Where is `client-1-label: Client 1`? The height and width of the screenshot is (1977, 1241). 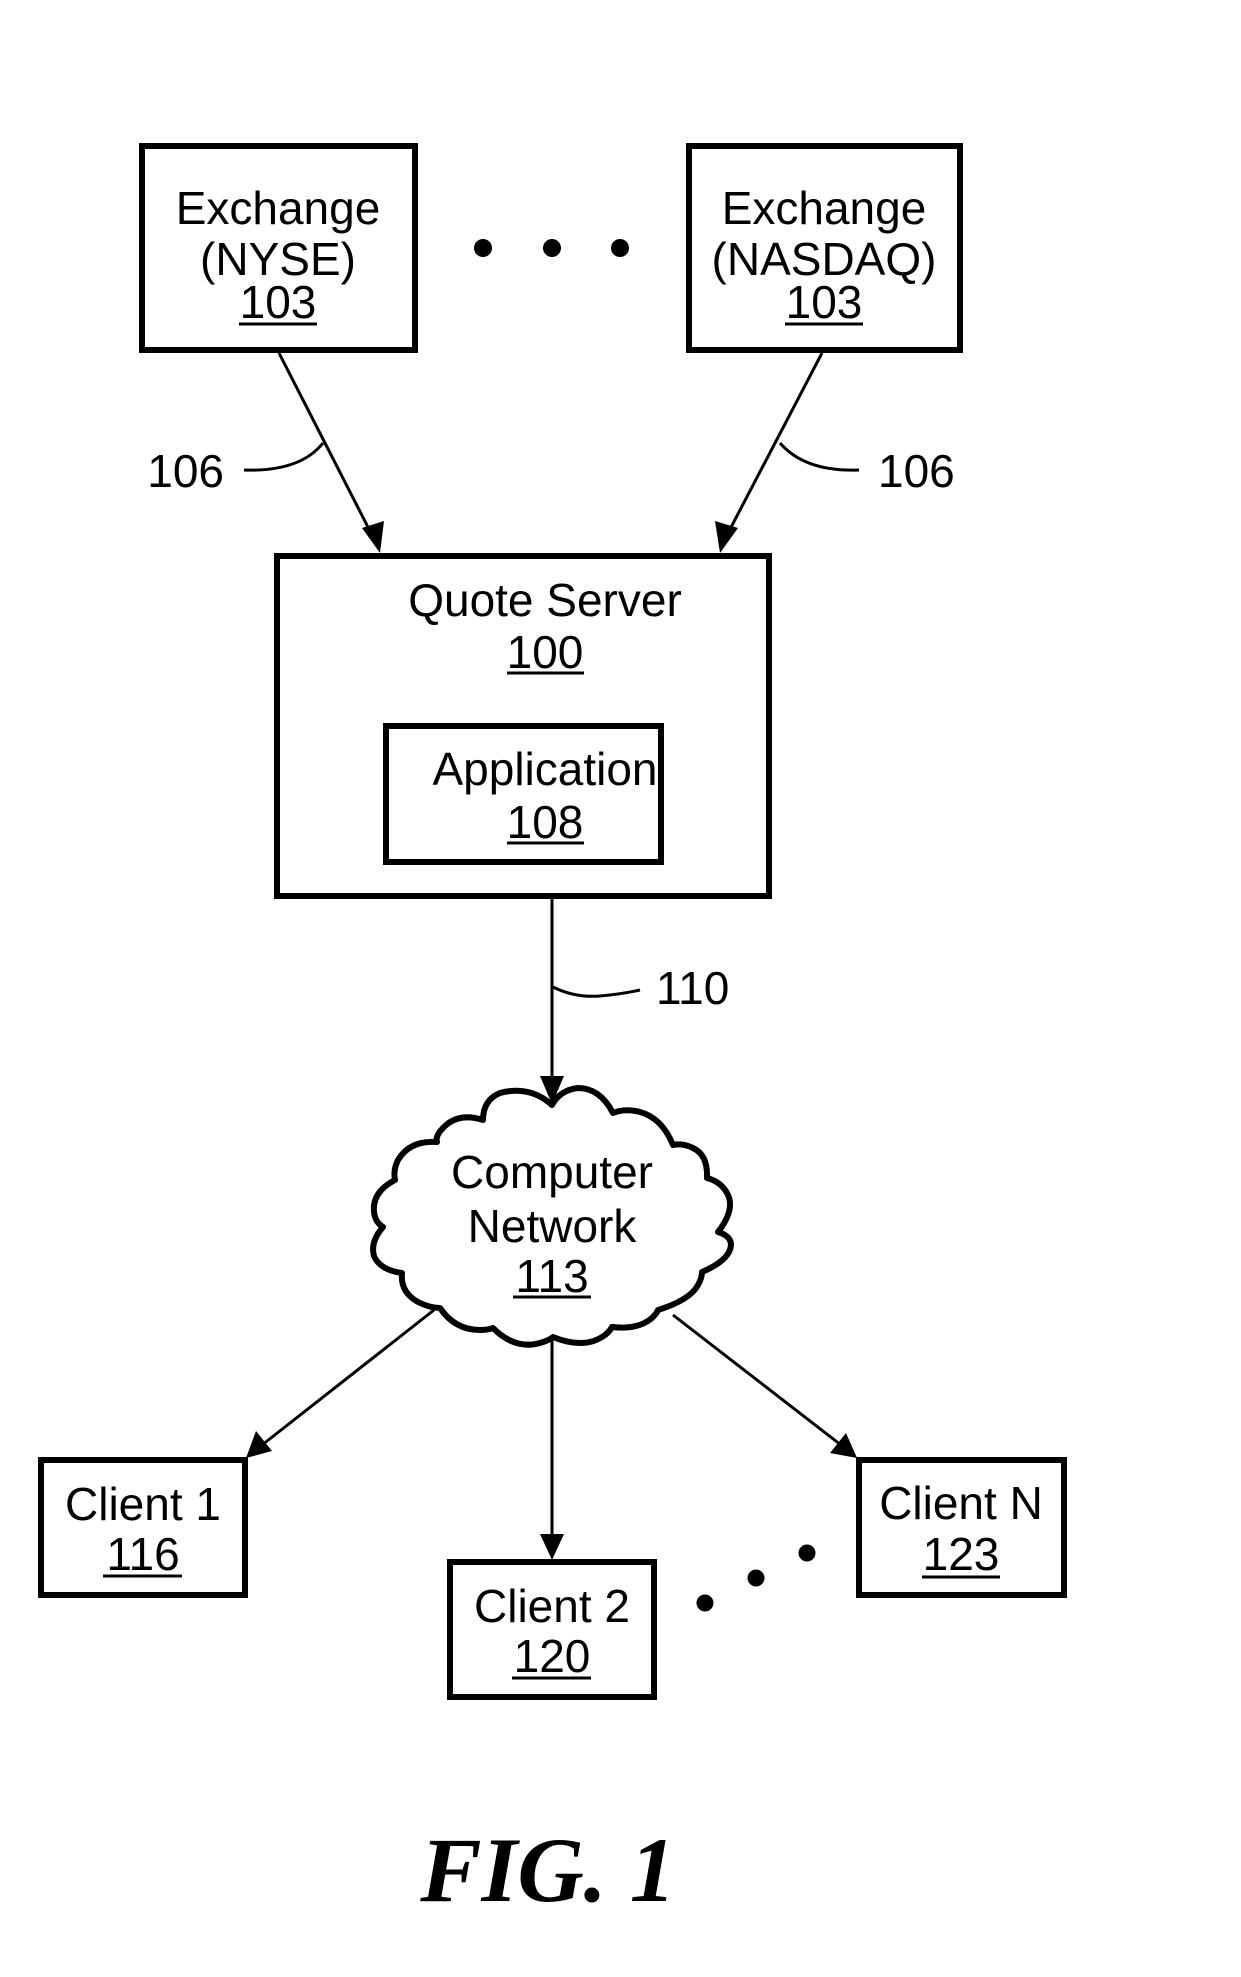
client-1-label: Client 1 is located at coordinates (143, 1504).